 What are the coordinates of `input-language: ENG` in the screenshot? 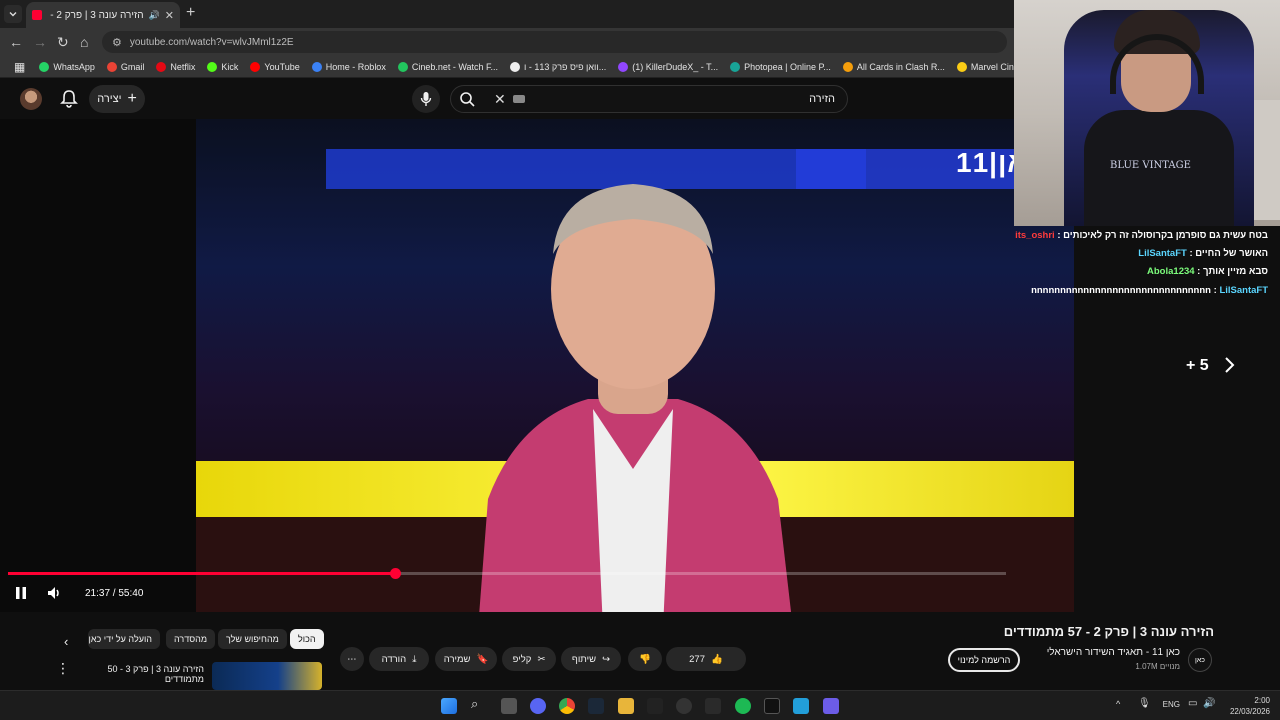 It's located at (1171, 704).